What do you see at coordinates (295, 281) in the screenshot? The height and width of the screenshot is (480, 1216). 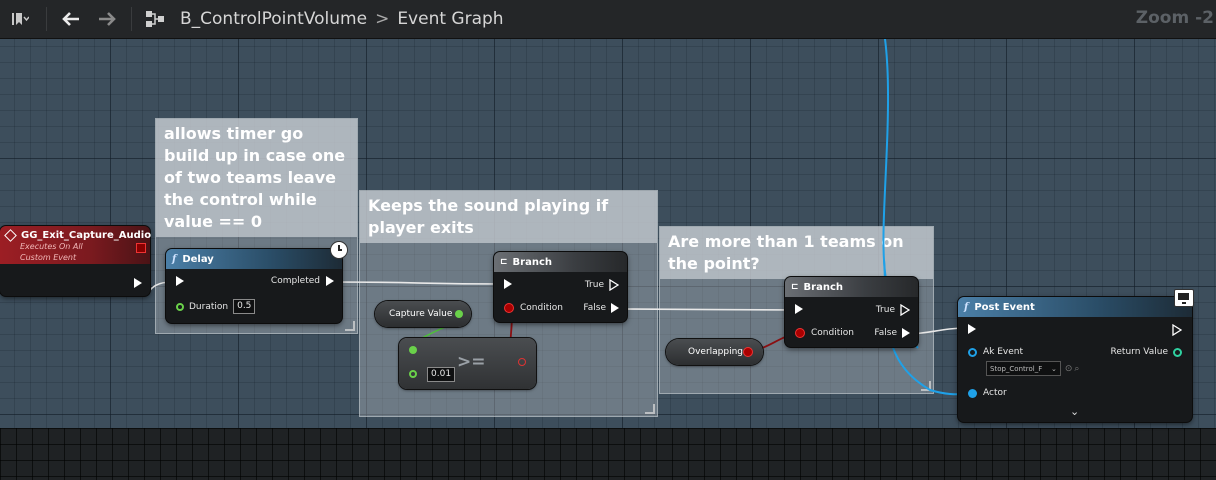 I see `pin-label: Completed` at bounding box center [295, 281].